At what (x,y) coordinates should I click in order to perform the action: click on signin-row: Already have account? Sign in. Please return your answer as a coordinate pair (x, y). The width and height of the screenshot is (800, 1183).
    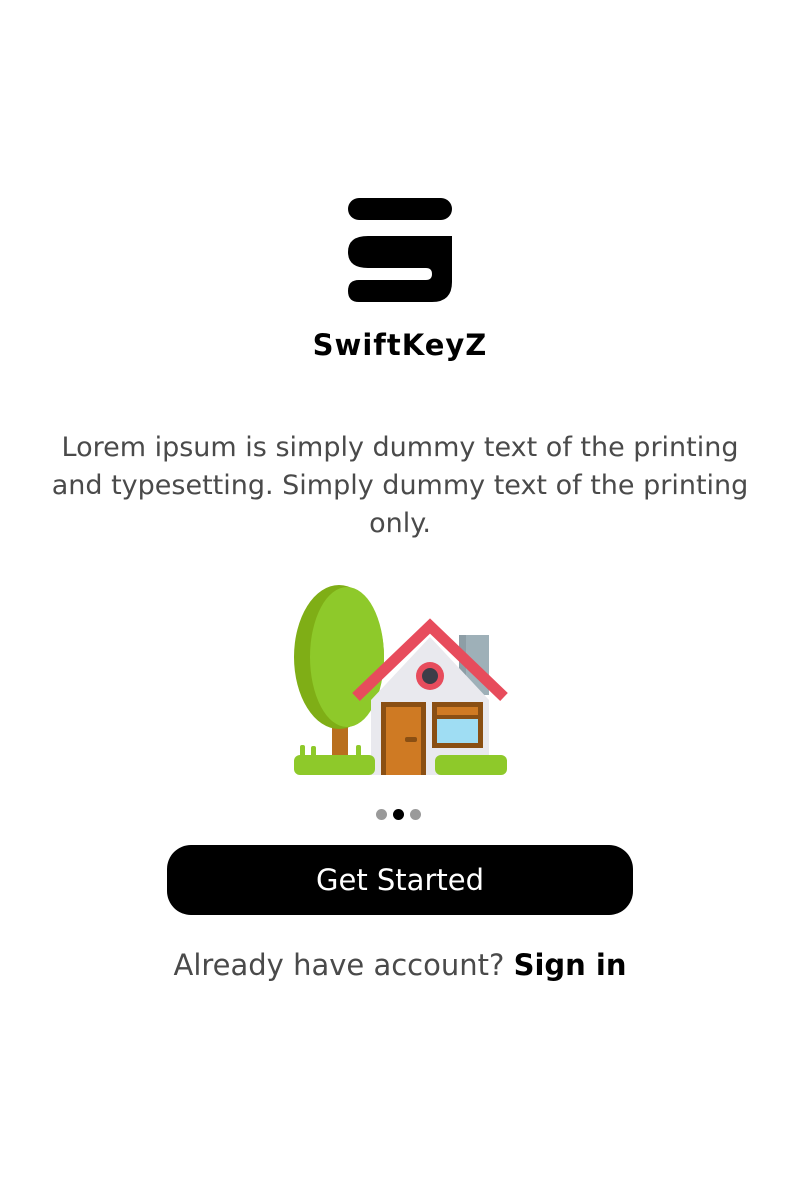
    Looking at the image, I should click on (400, 965).